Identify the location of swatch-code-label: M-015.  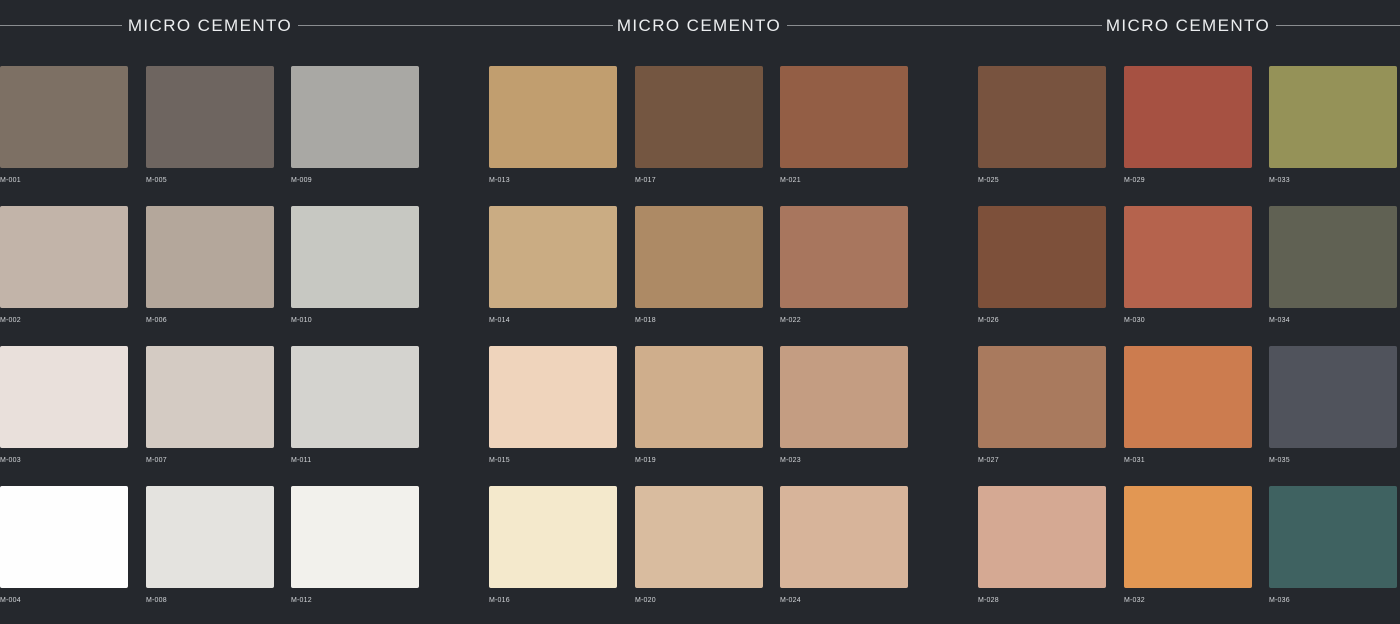
(499, 460).